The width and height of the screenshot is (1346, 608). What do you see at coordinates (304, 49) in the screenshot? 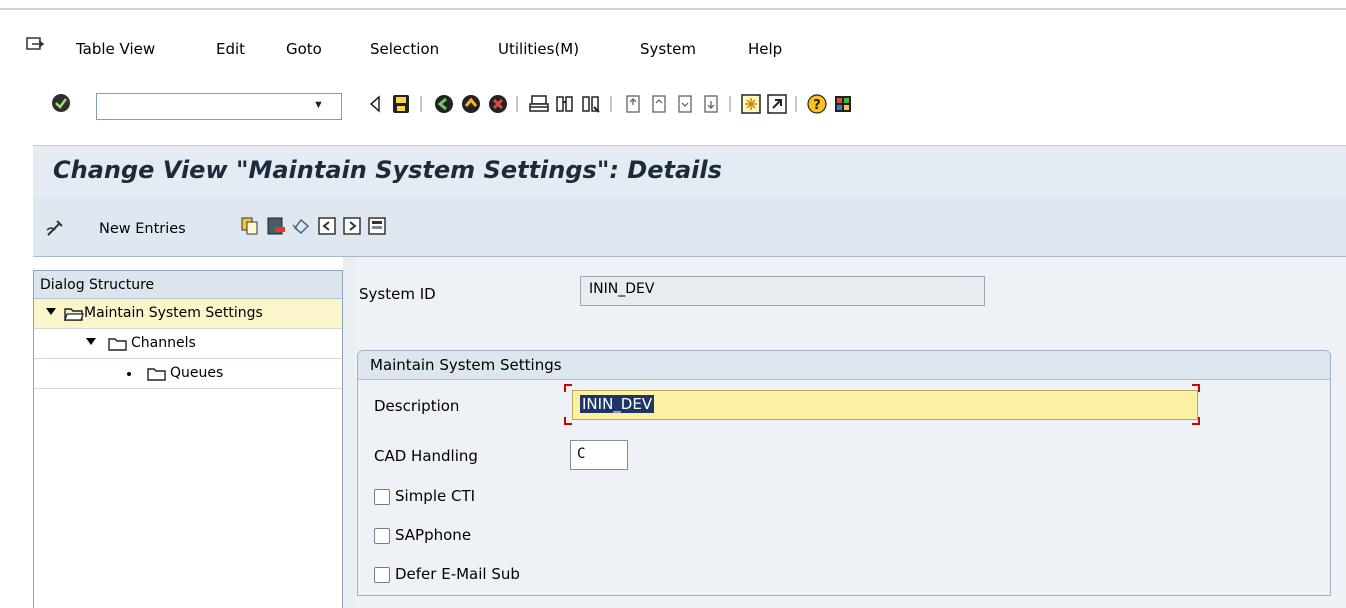
I see `menu-goto: Goto` at bounding box center [304, 49].